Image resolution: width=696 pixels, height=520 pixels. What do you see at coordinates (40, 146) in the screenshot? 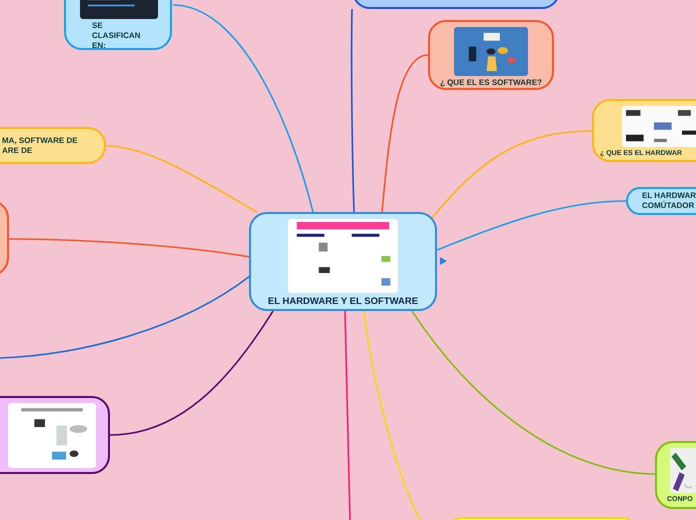
I see `topic-label: MA, SOFTWARE DE ARE DE` at bounding box center [40, 146].